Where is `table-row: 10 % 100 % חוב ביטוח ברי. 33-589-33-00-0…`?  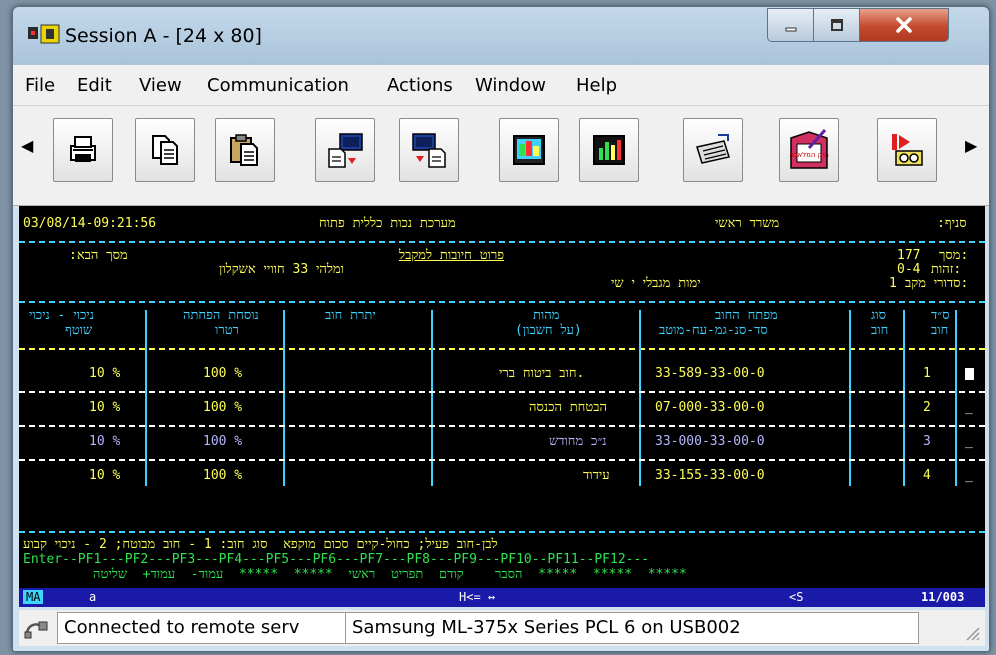 table-row: 10 % 100 % חוב ביטוח ברי. 33-589-33-00-0… is located at coordinates (502, 374).